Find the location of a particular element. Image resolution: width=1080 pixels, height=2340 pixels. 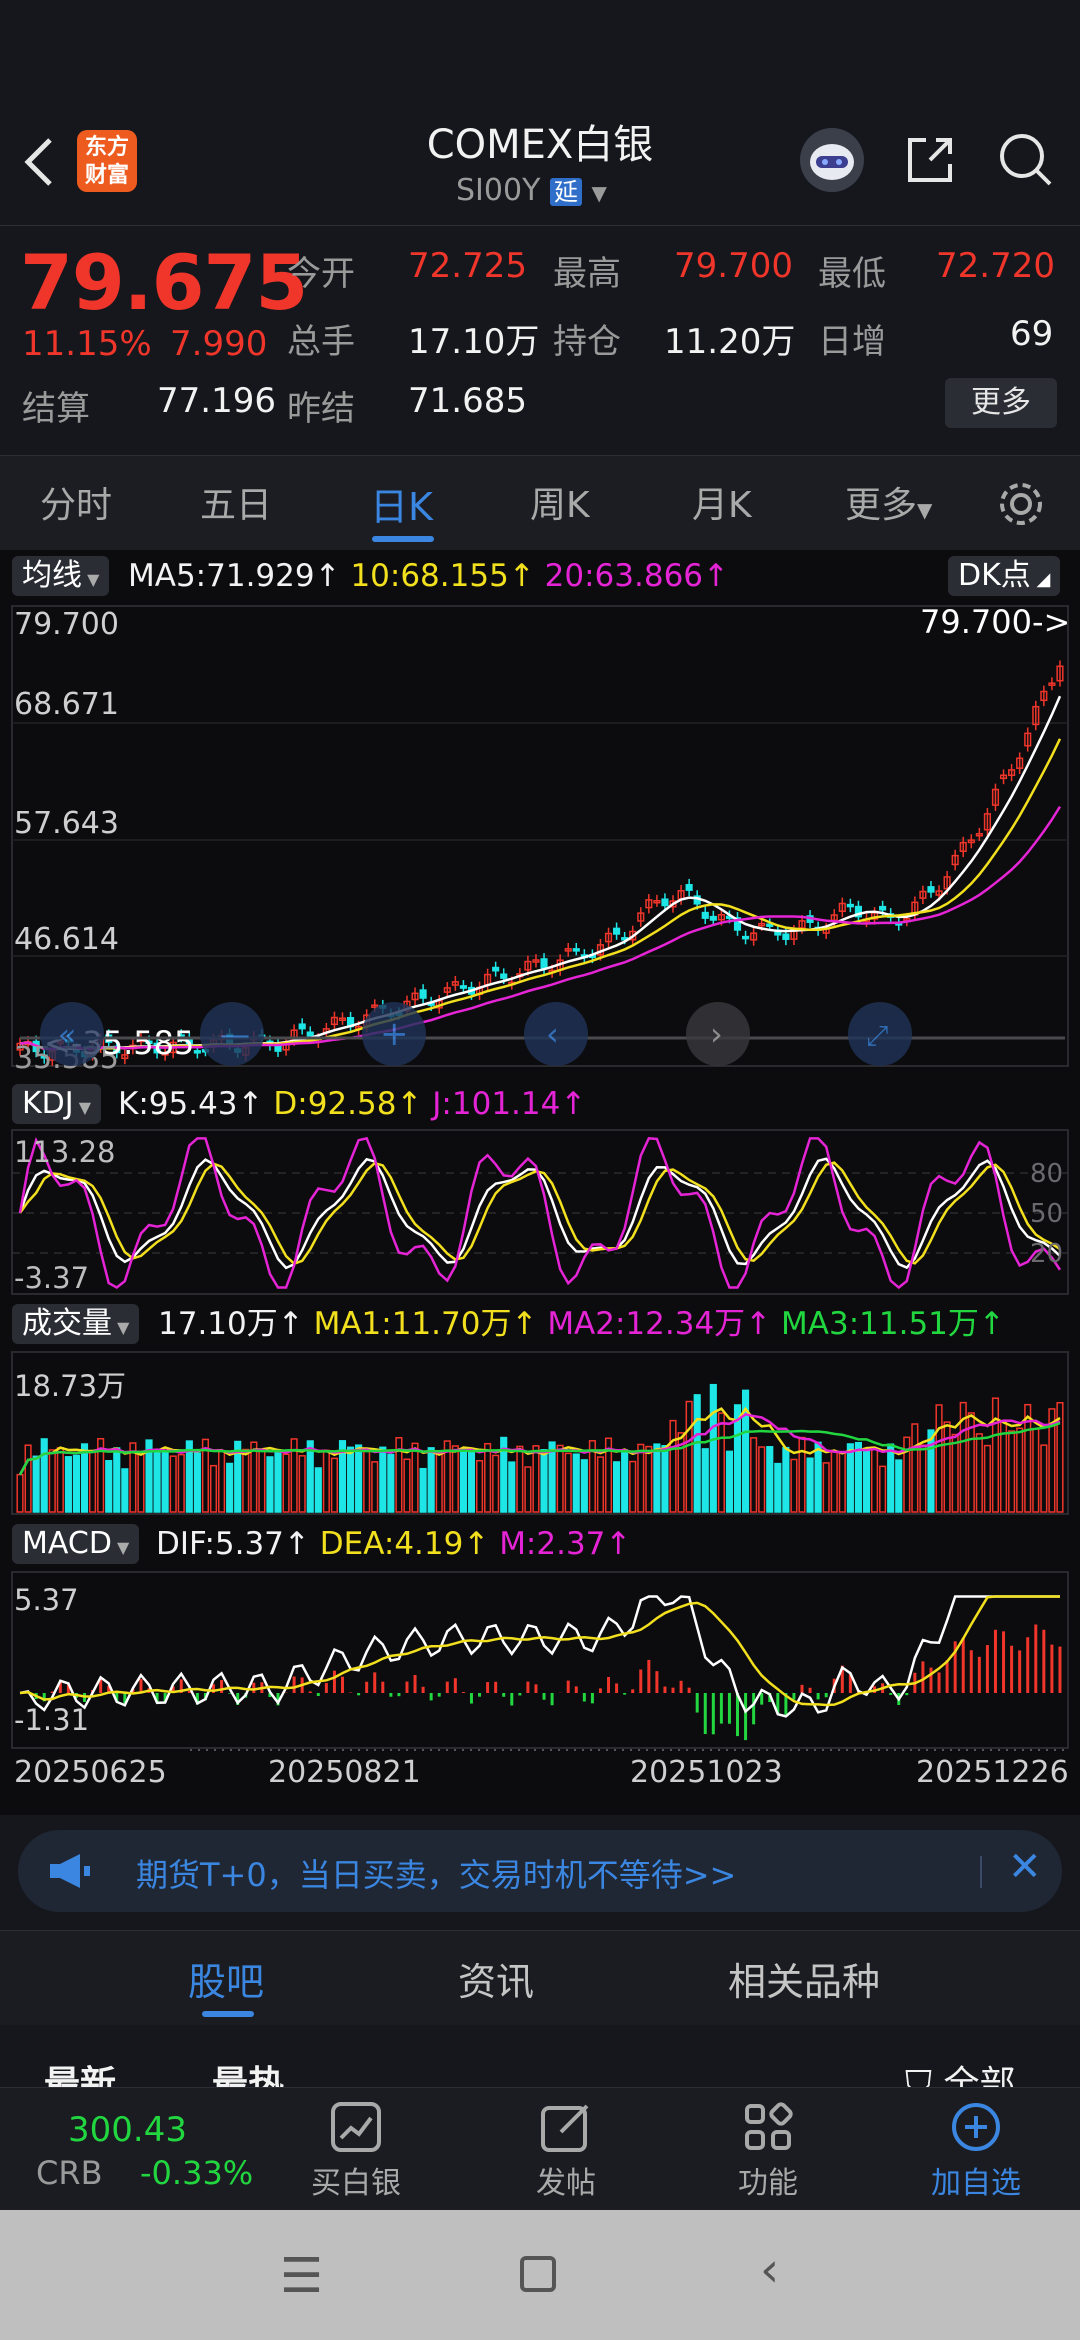

change-amount: 7.990 is located at coordinates (219, 344).